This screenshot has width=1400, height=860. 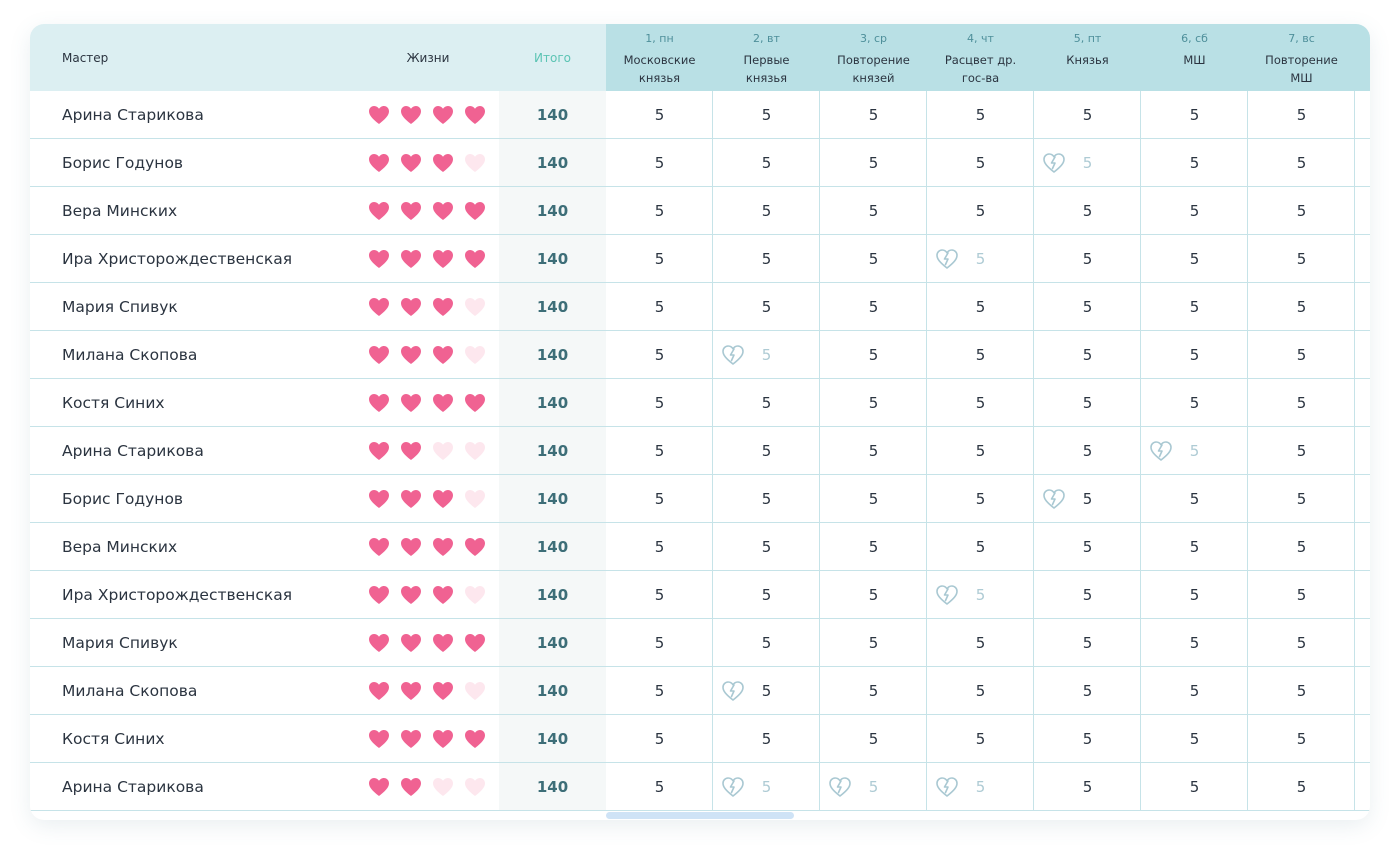 What do you see at coordinates (1194, 57) in the screenshot?
I see `day-header-6: 6, сб МШ` at bounding box center [1194, 57].